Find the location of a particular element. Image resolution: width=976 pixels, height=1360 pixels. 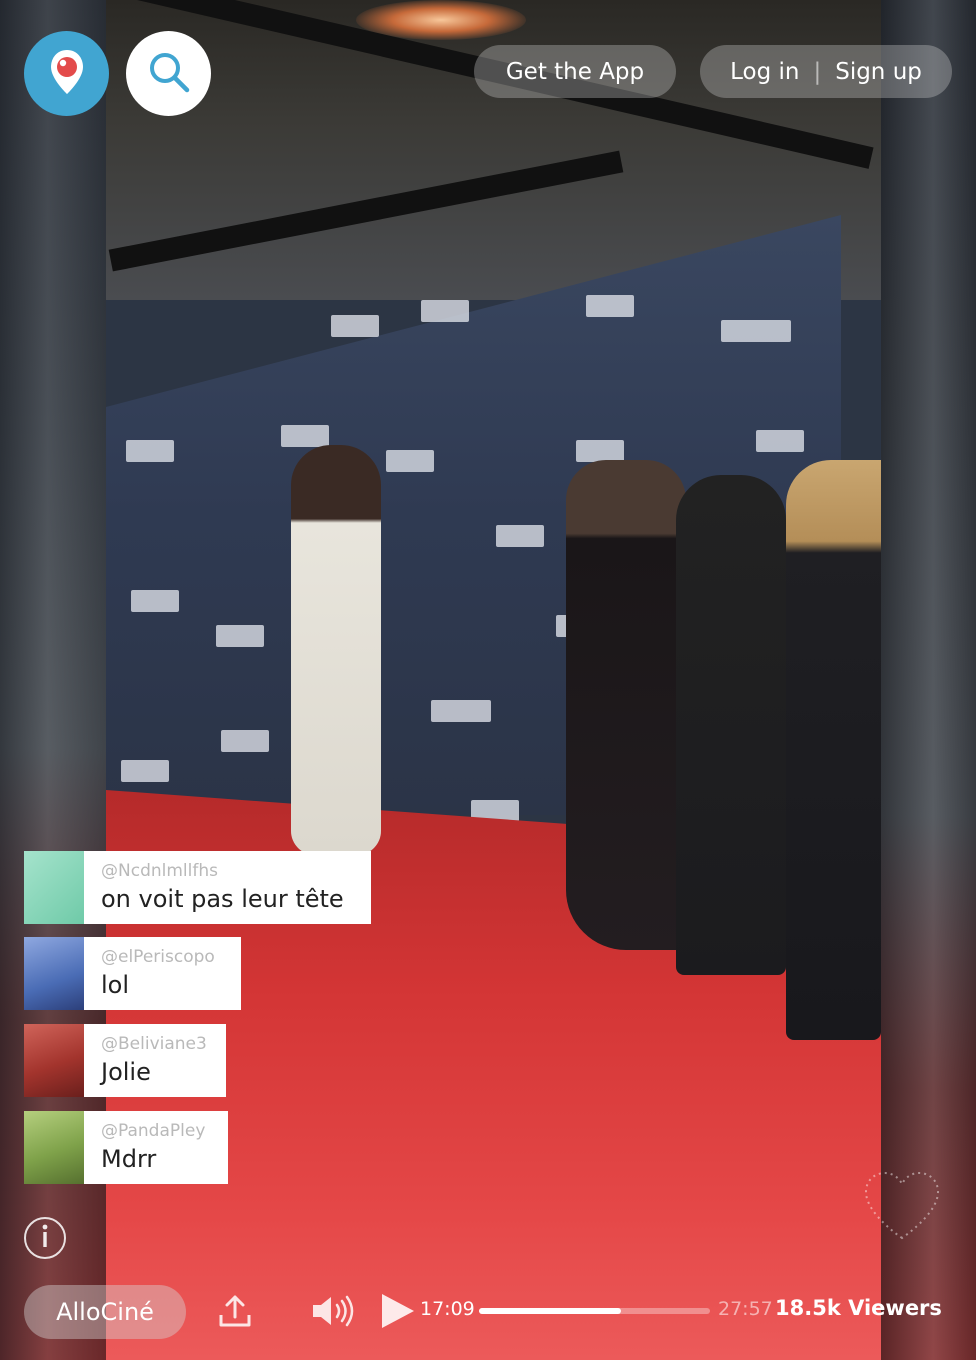

heart-button is located at coordinates (902, 1206).